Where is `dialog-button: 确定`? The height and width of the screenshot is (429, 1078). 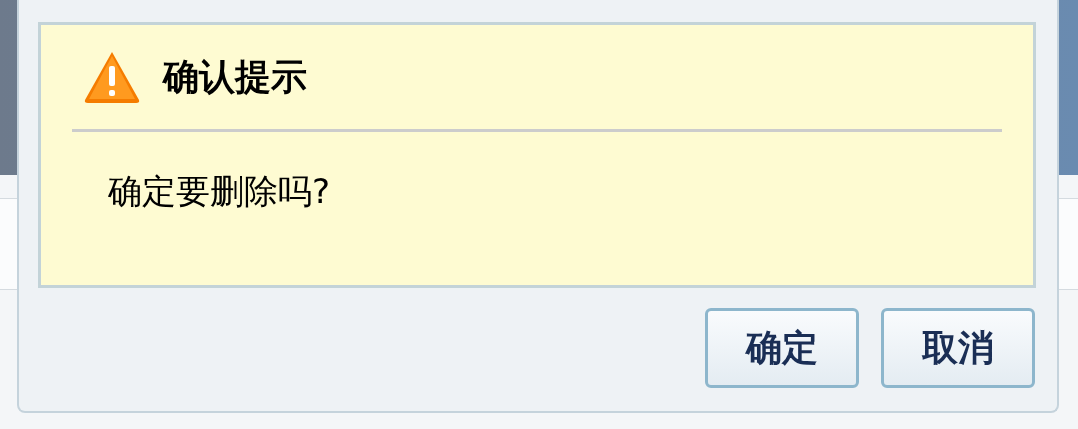 dialog-button: 确定 is located at coordinates (782, 348).